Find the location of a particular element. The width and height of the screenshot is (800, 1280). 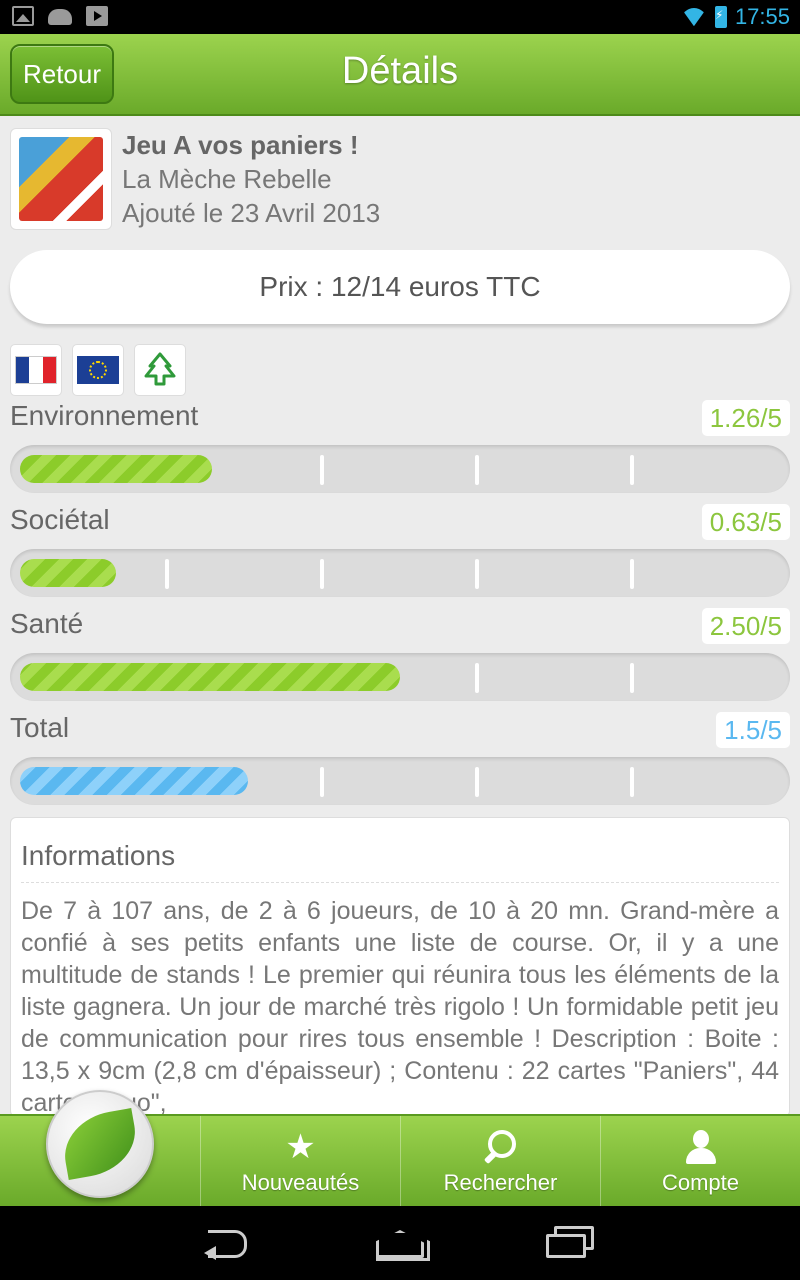

wifi-icon is located at coordinates (694, 17).